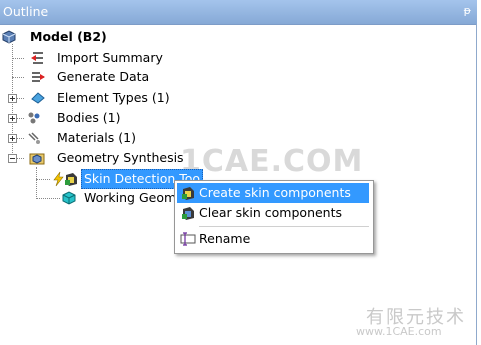  What do you see at coordinates (26, 11) in the screenshot?
I see `panel-title: Outline` at bounding box center [26, 11].